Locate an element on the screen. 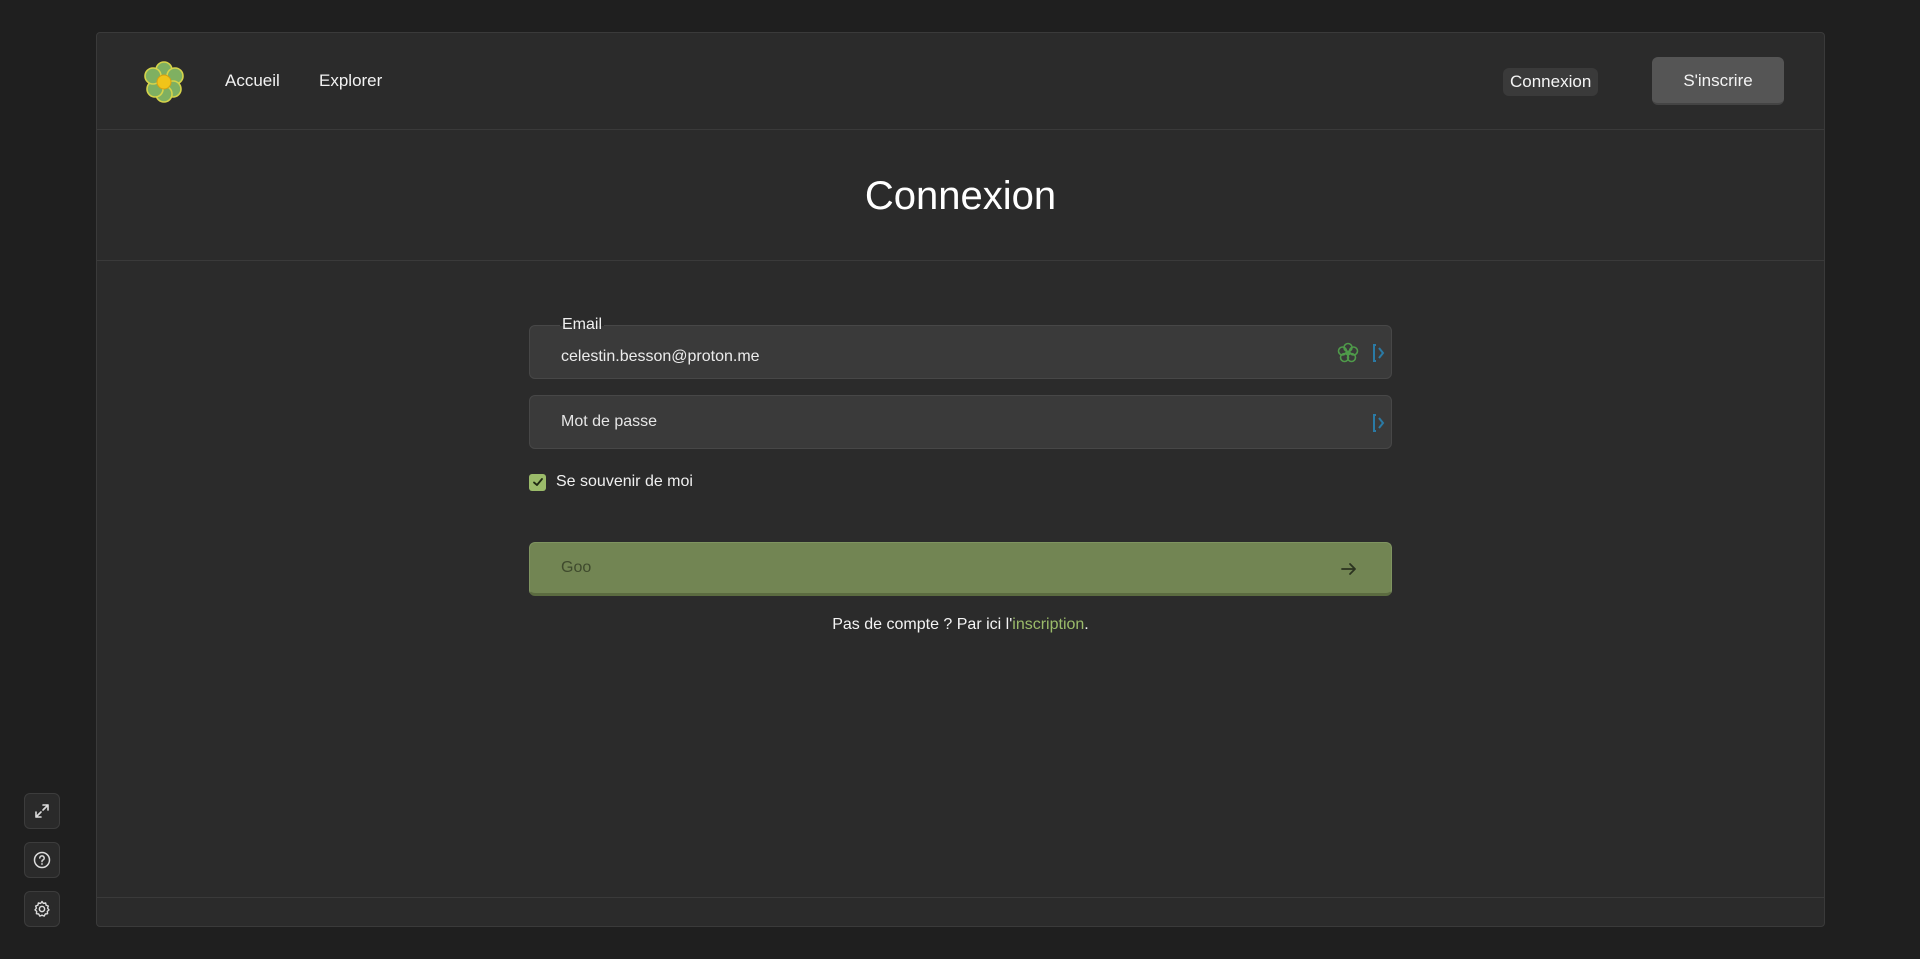 The image size is (1920, 959). title-section: Connexion is located at coordinates (960, 195).